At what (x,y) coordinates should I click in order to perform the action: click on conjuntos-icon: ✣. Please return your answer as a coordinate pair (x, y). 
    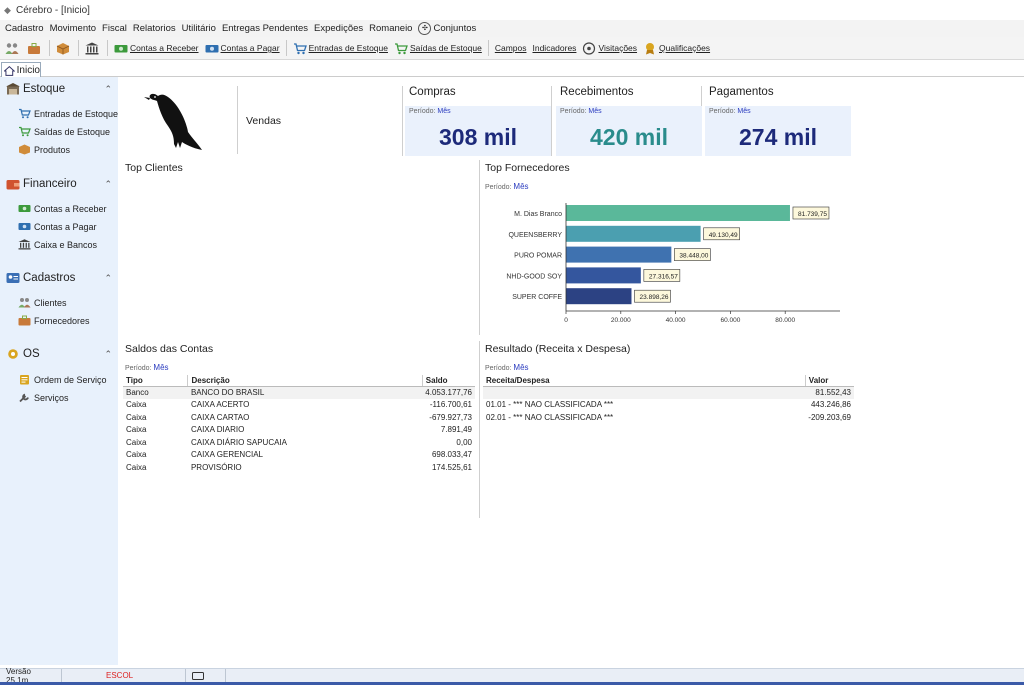
    Looking at the image, I should click on (425, 28).